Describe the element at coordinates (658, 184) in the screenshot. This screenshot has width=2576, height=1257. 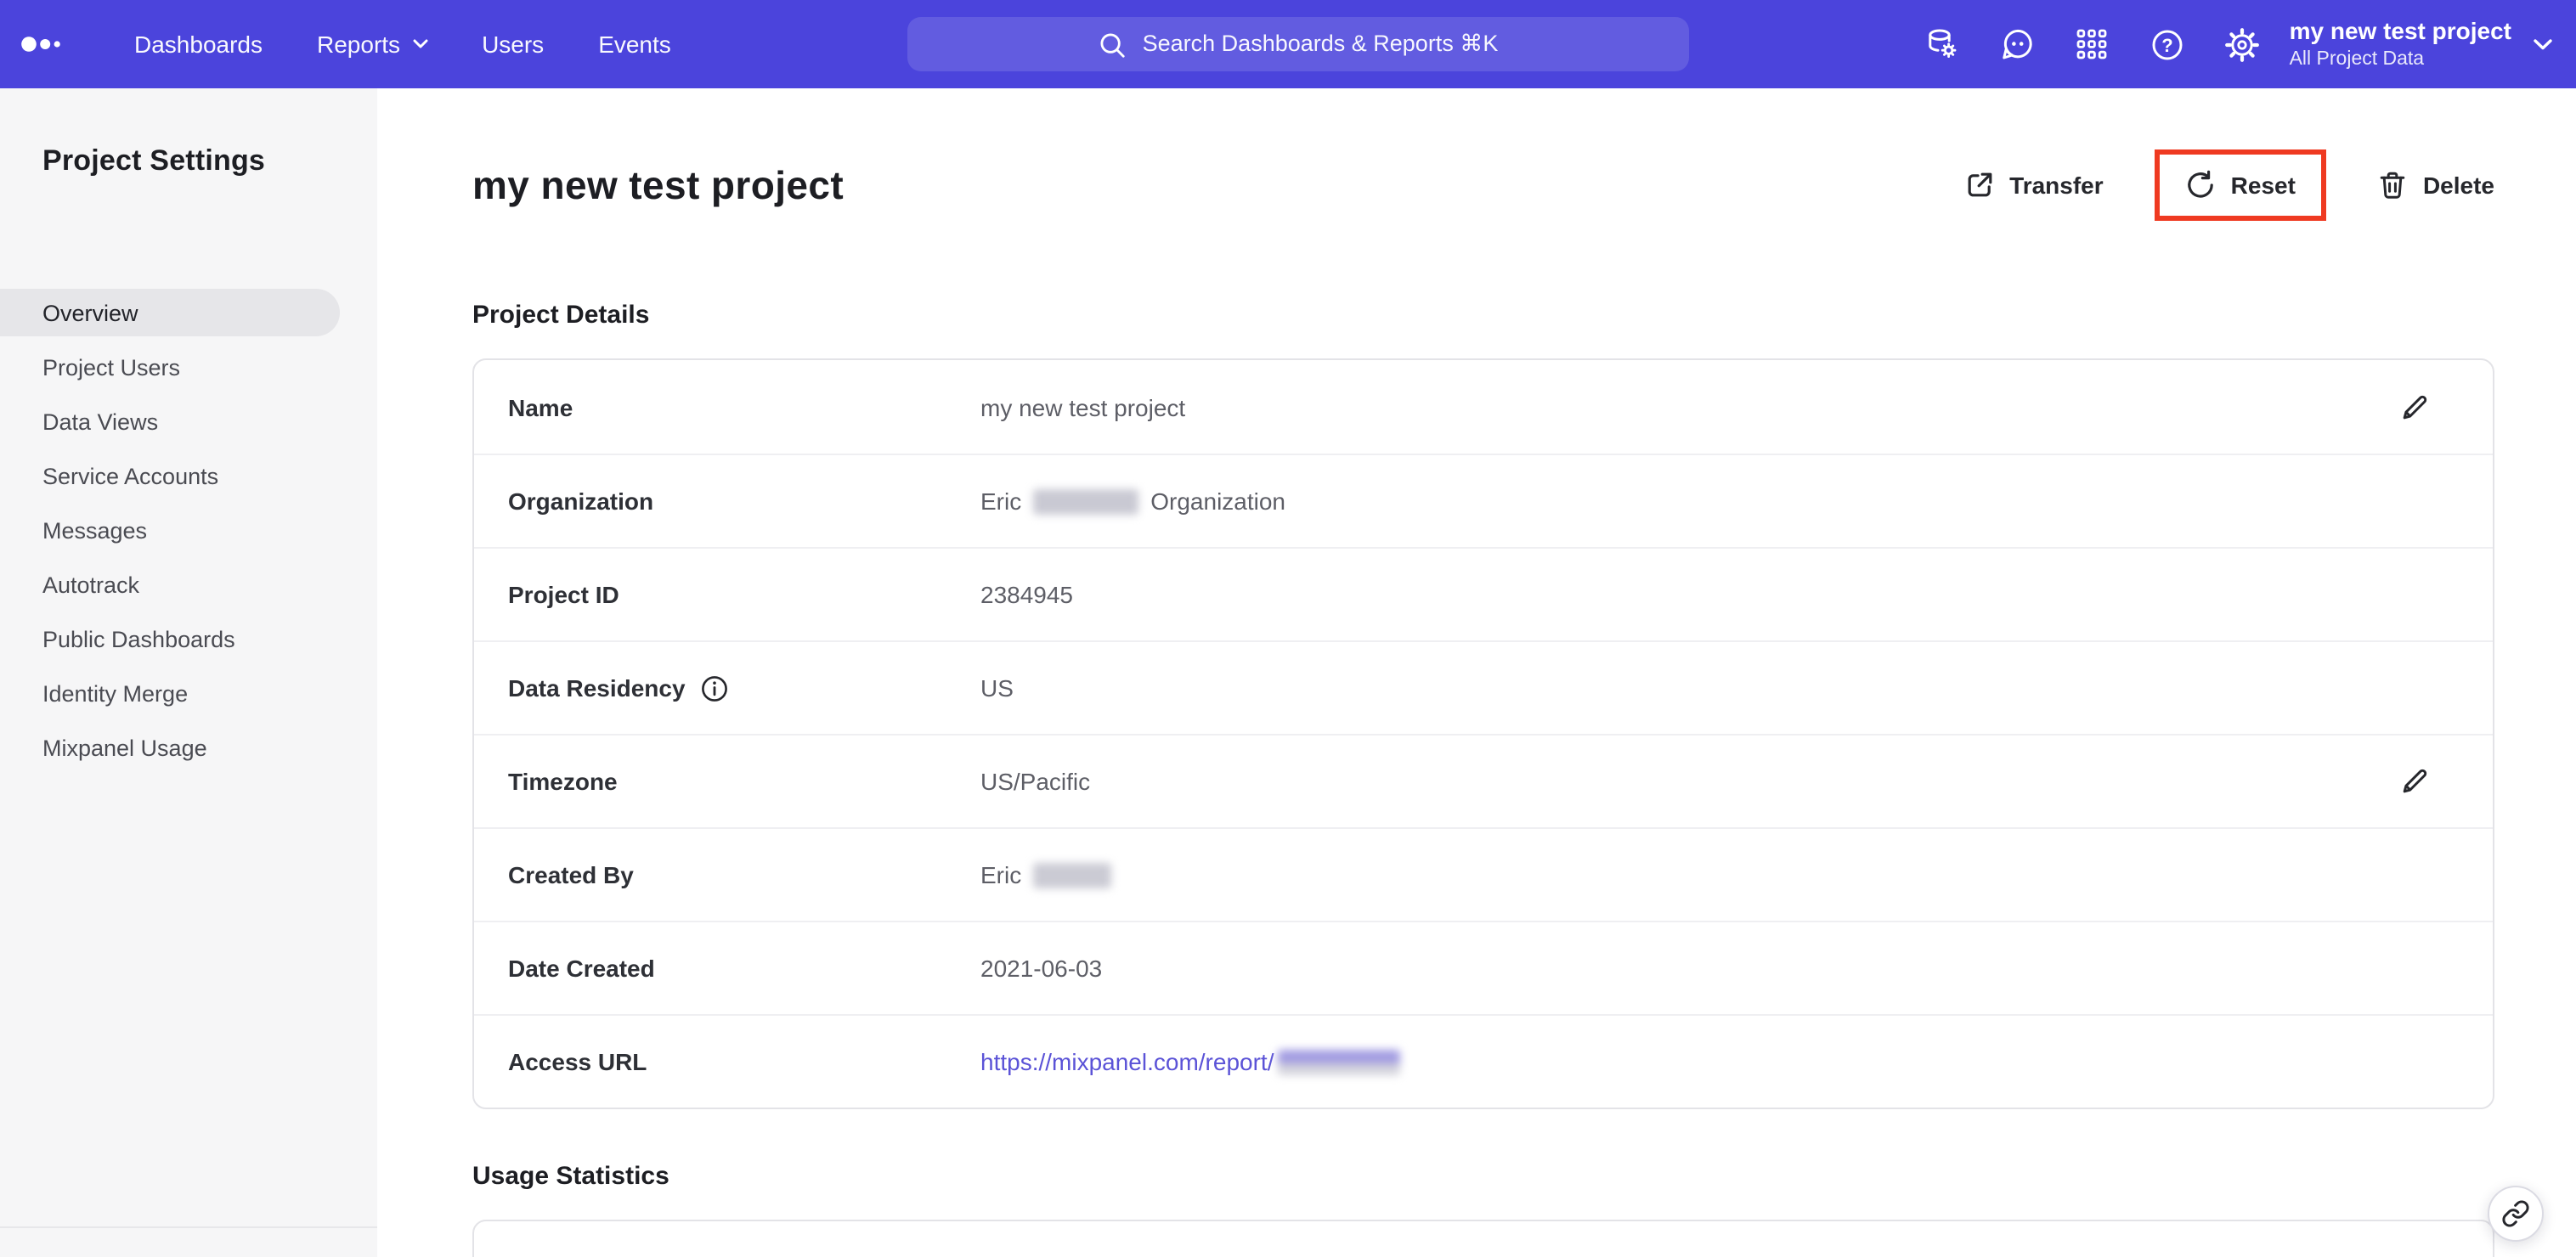
I see `page-title: my new test project` at that location.